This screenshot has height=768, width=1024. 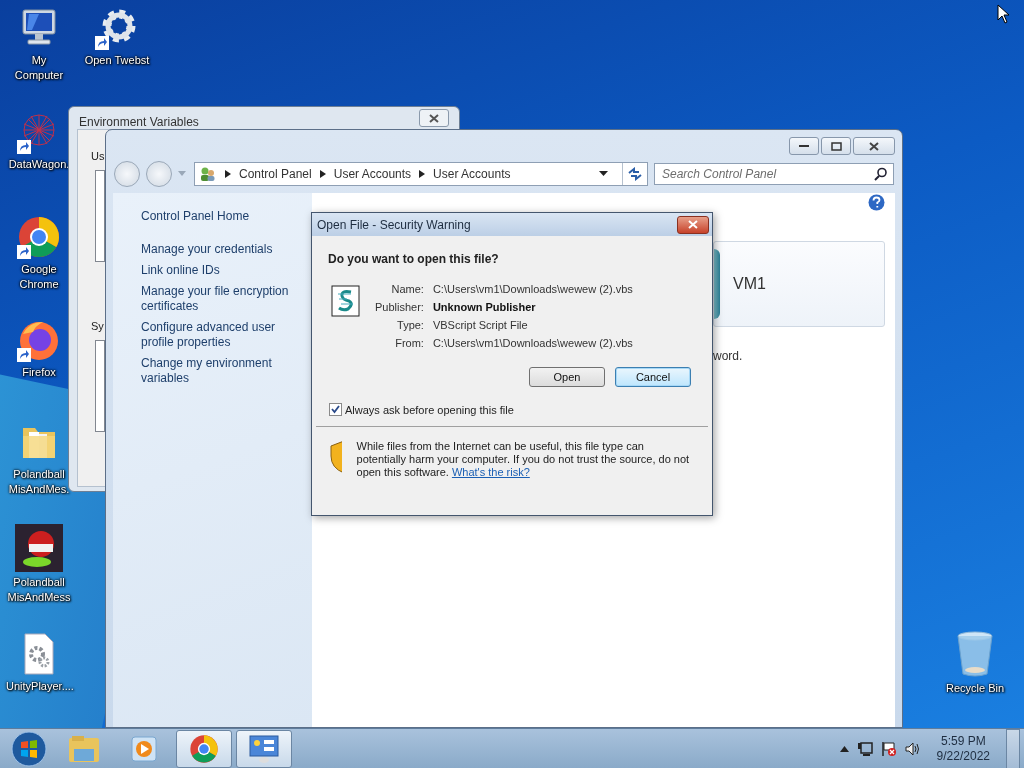 What do you see at coordinates (603, 174) in the screenshot?
I see `dropdown-icon` at bounding box center [603, 174].